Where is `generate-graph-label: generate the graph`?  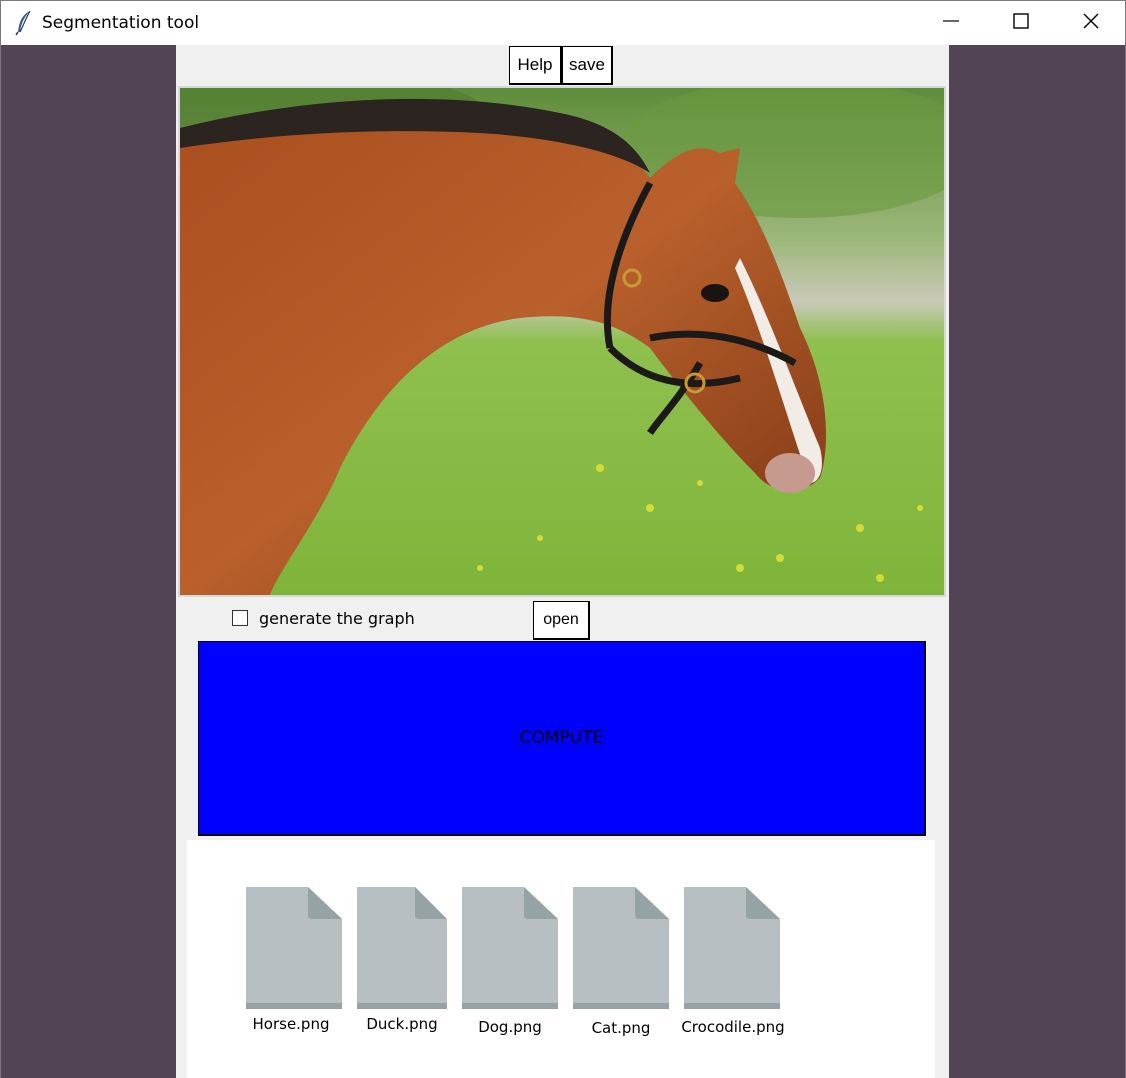 generate-graph-label: generate the graph is located at coordinates (337, 618).